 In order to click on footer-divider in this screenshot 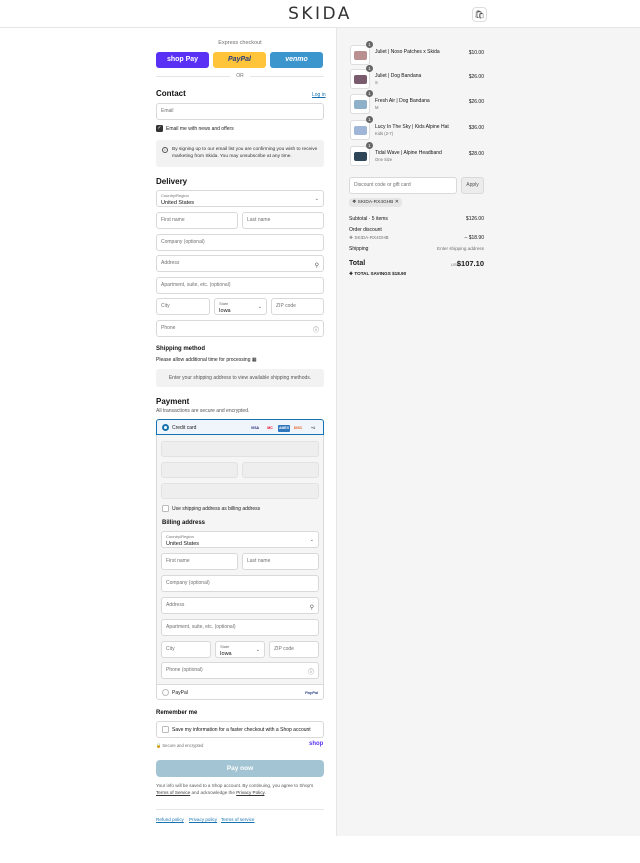, I will do `click(240, 809)`.